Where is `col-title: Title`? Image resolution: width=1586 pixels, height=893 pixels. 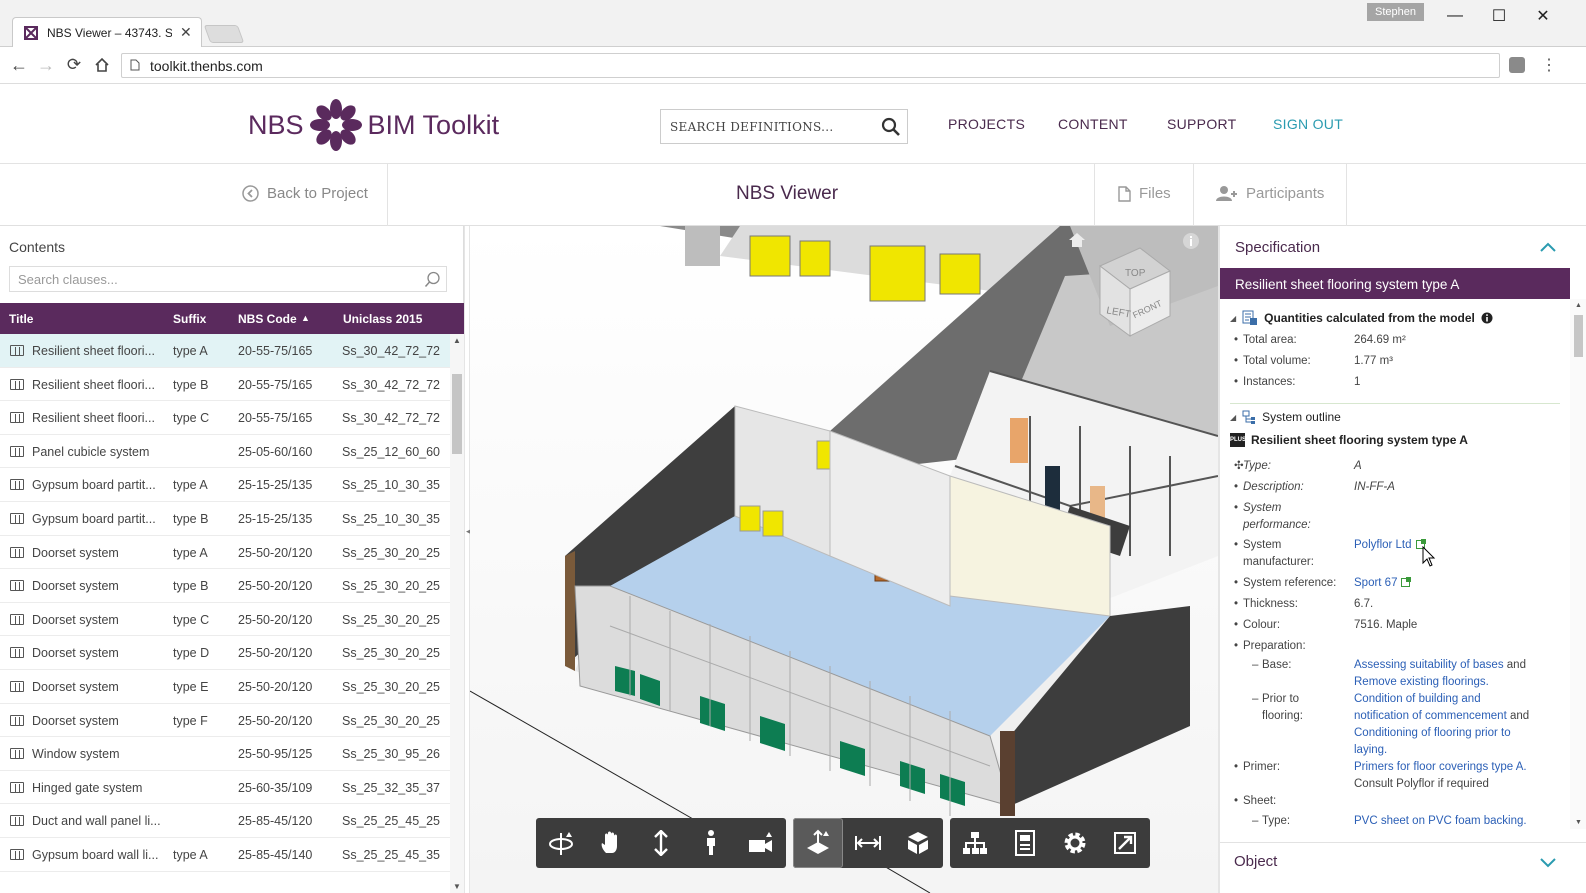 col-title: Title is located at coordinates (21, 319).